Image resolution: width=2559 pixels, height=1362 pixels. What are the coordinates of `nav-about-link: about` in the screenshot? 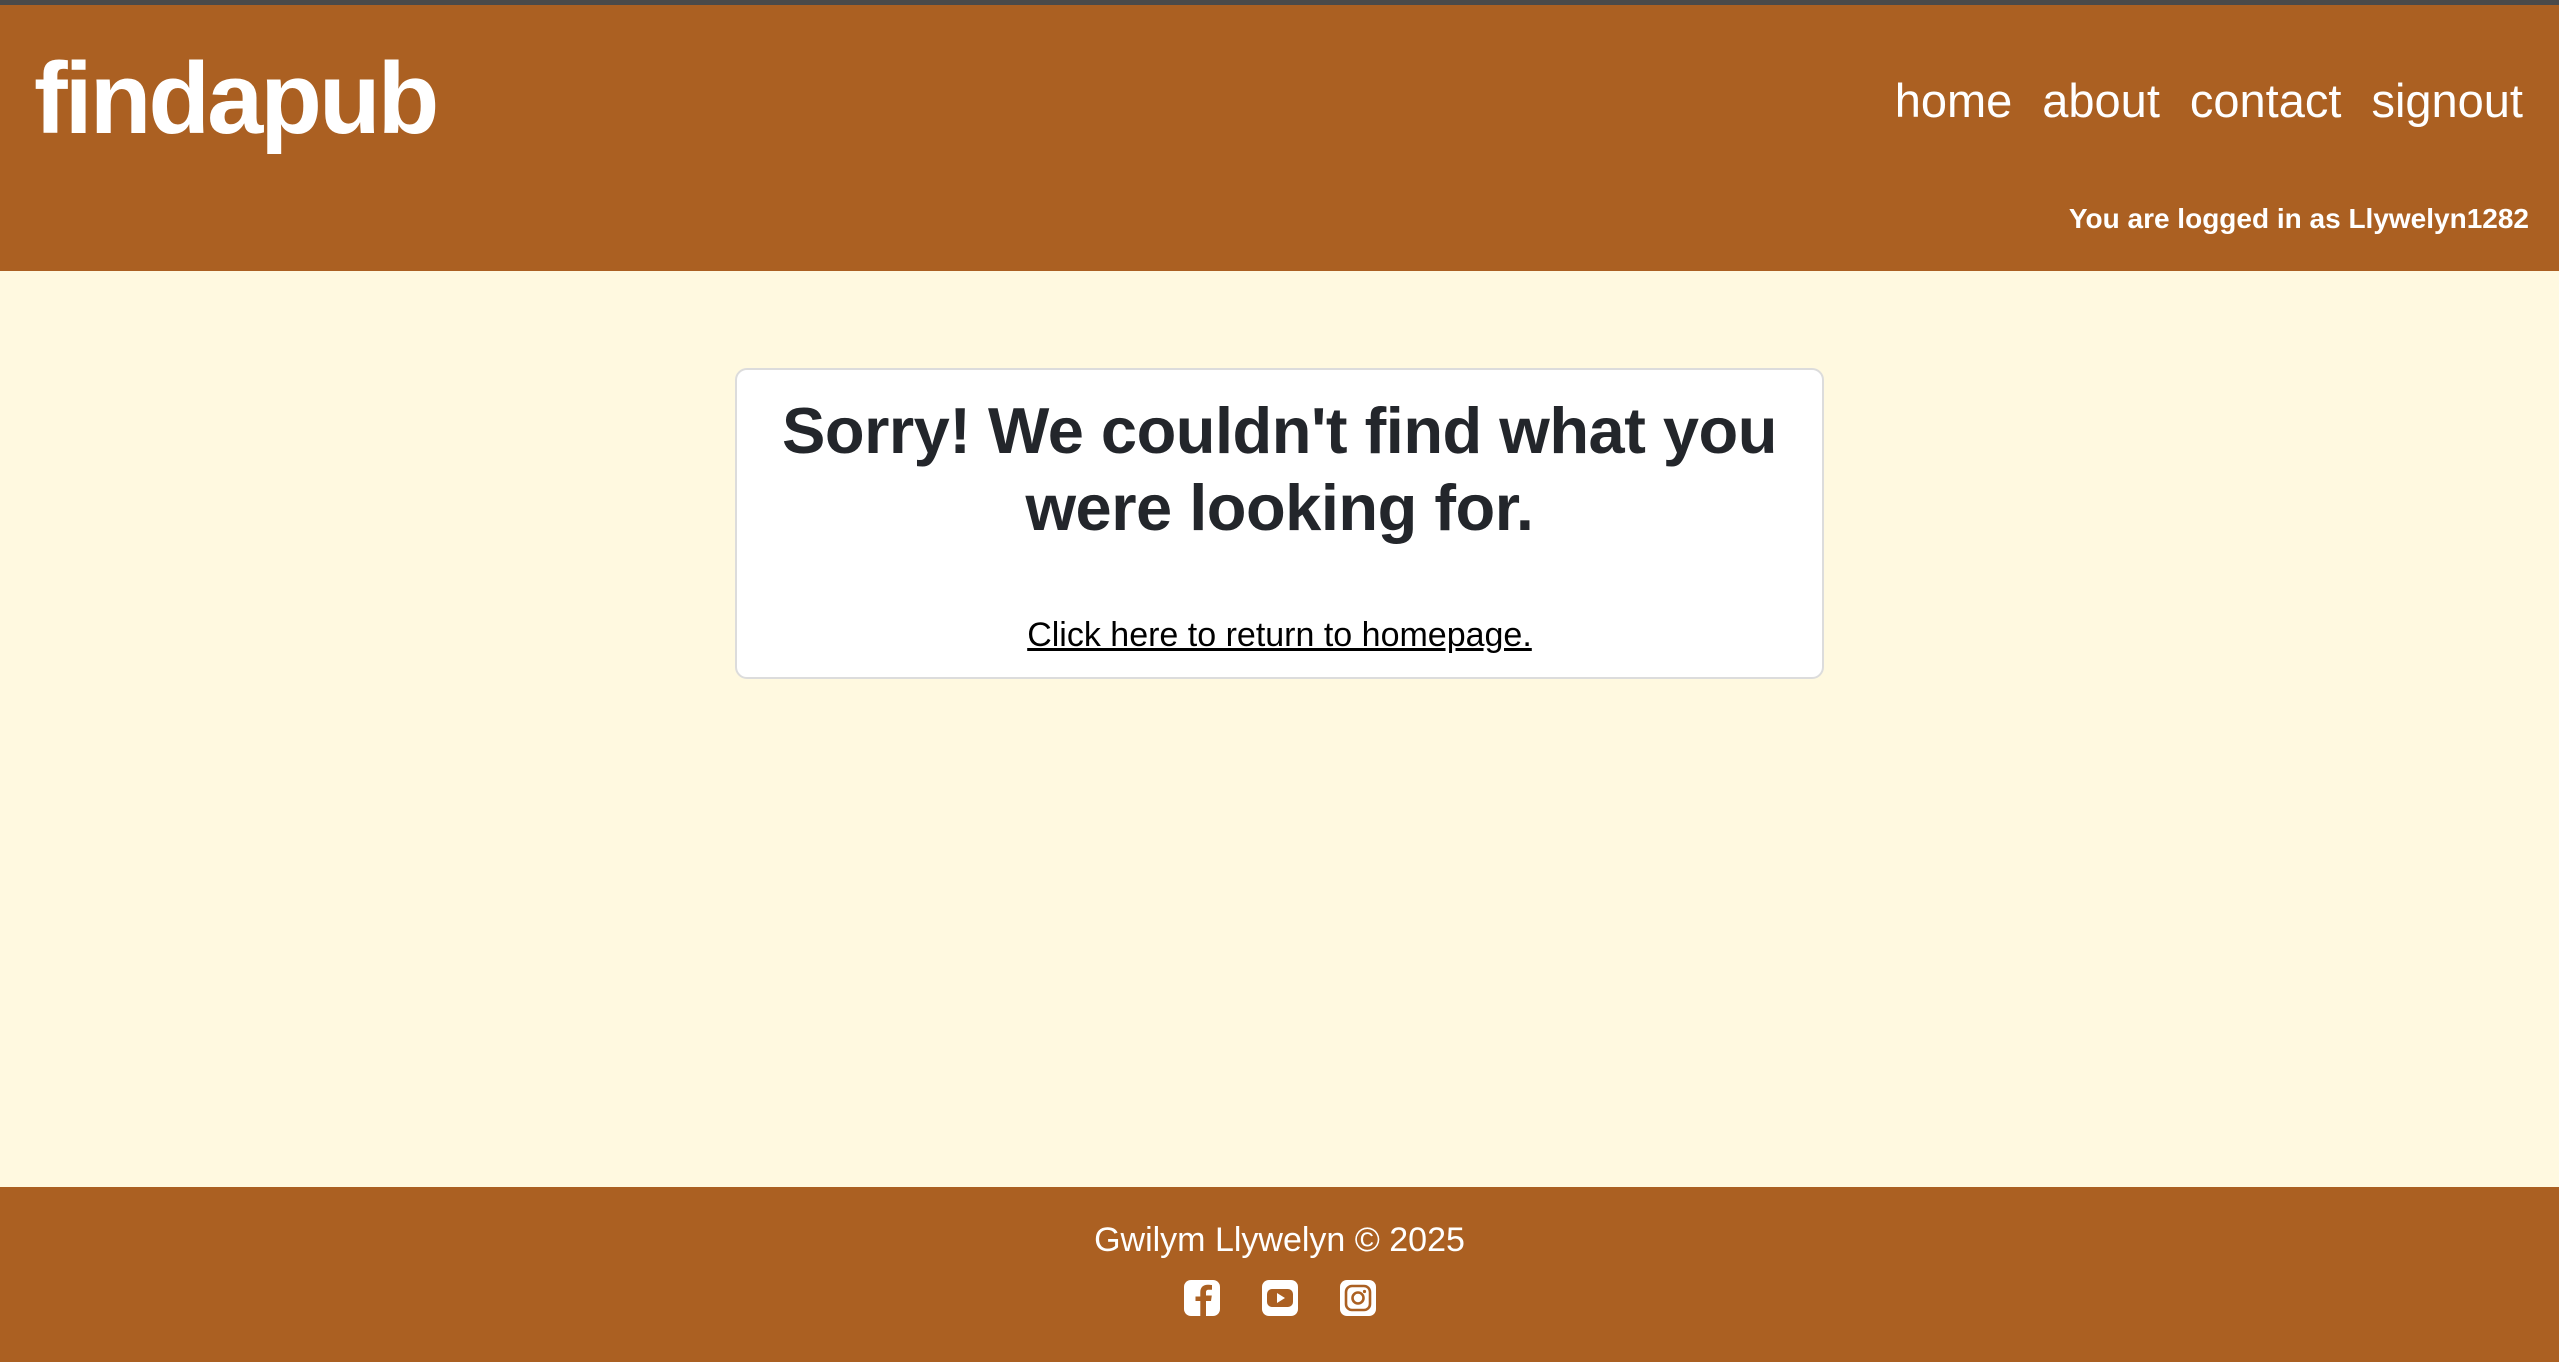 It's located at (2101, 101).